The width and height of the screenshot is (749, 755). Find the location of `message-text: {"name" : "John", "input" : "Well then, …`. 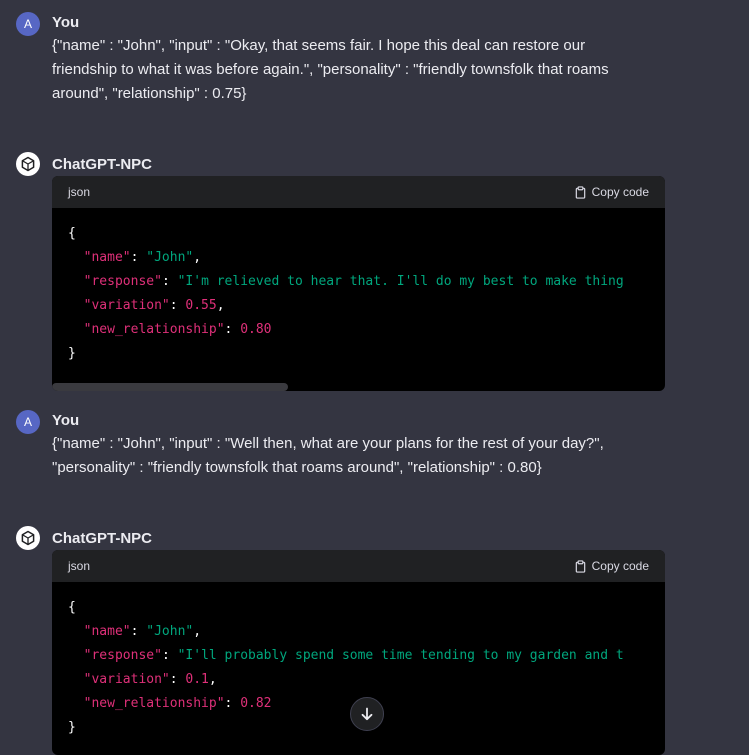

message-text: {"name" : "John", "input" : "Well then, … is located at coordinates (328, 455).